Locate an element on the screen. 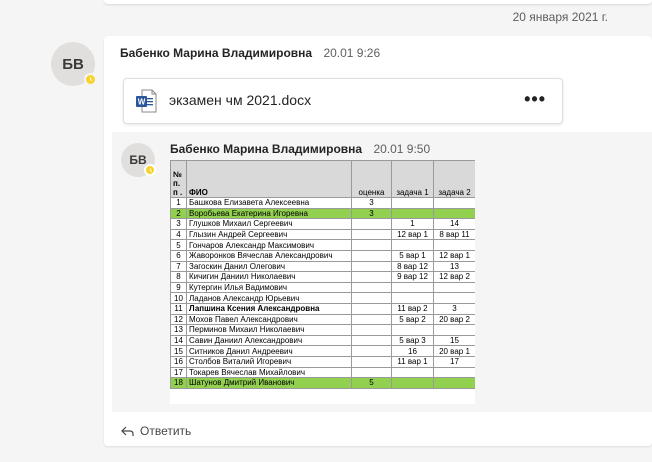  table-row: 18 Шатунов Дмитрий Иванович 5 is located at coordinates (322, 383).